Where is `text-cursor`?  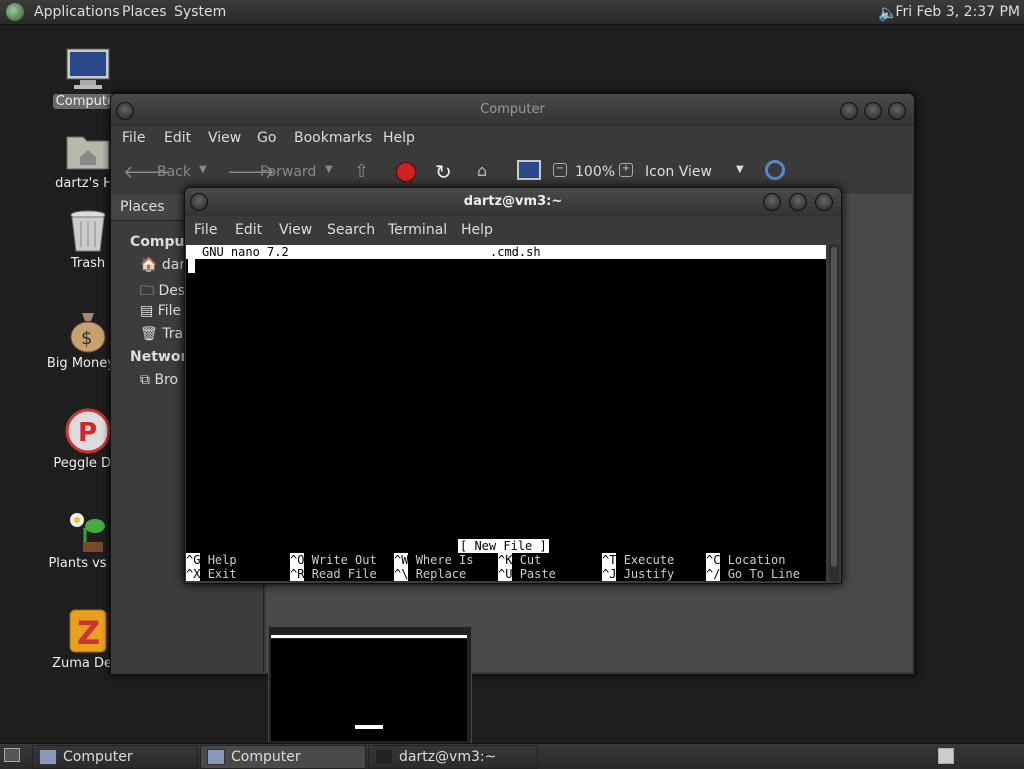 text-cursor is located at coordinates (191, 266).